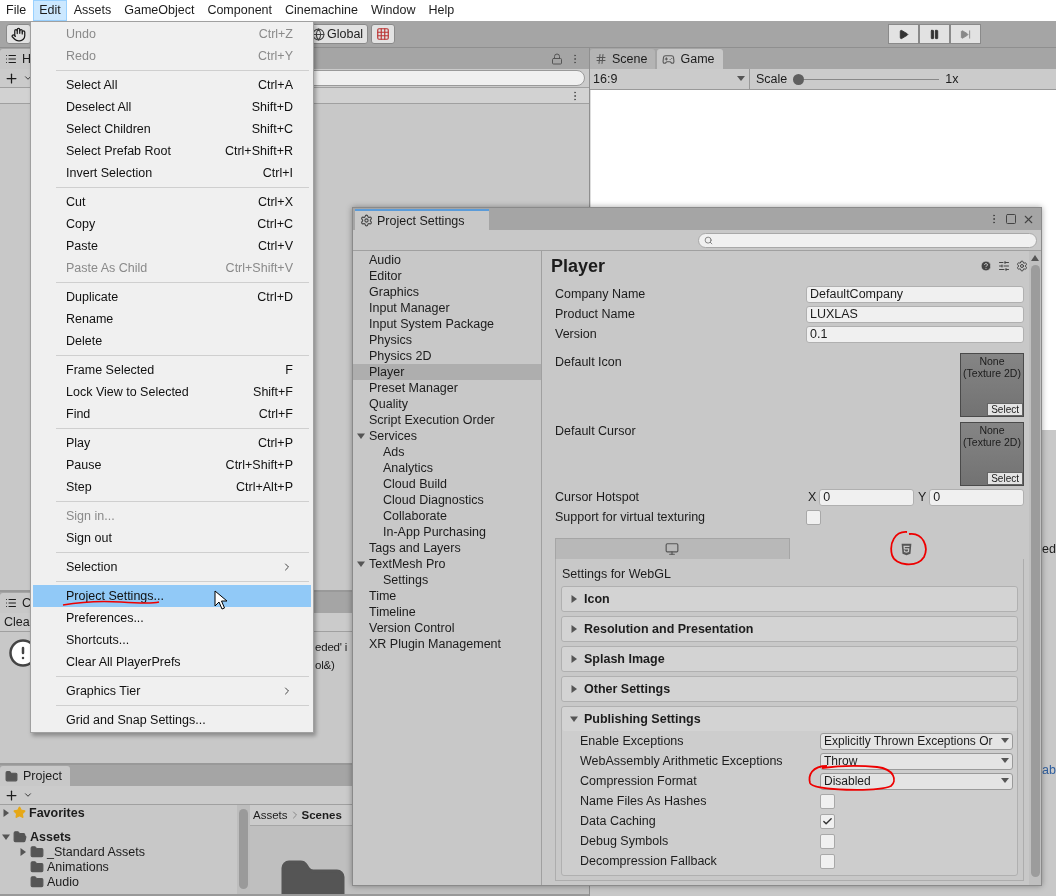  What do you see at coordinates (639, 781) in the screenshot?
I see `field-label: Compression Format` at bounding box center [639, 781].